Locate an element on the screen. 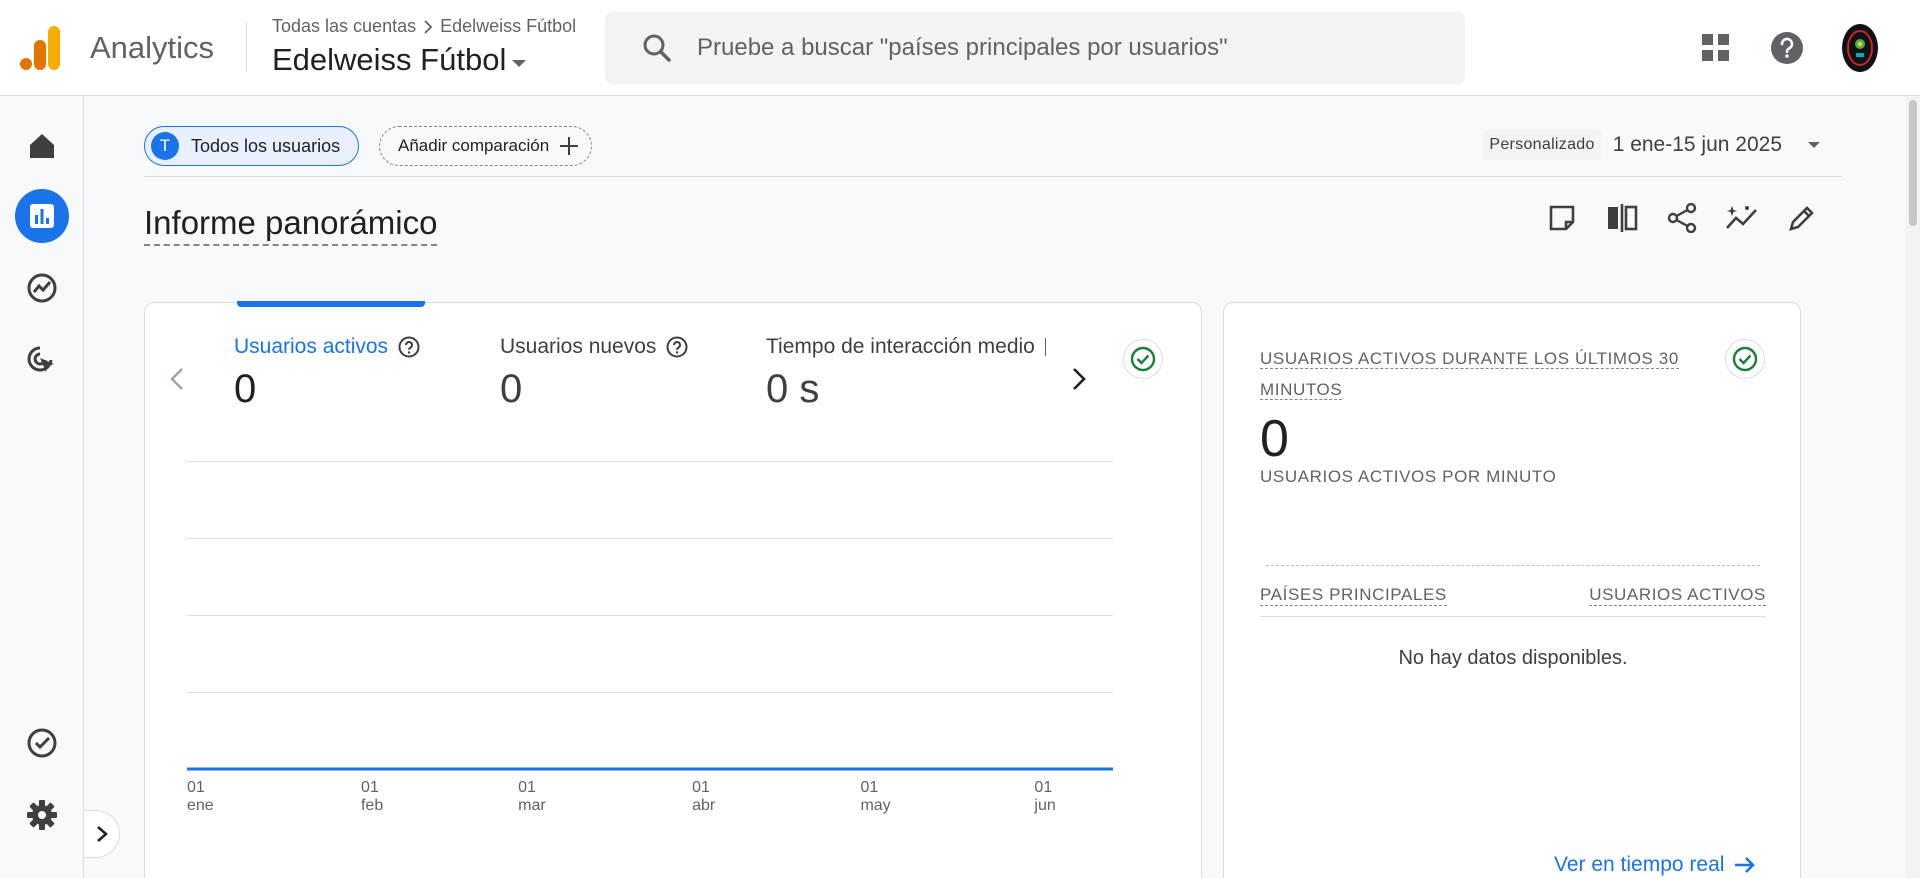  metric-tab-new-users: Usuarios nuevos 0 is located at coordinates (594, 373).